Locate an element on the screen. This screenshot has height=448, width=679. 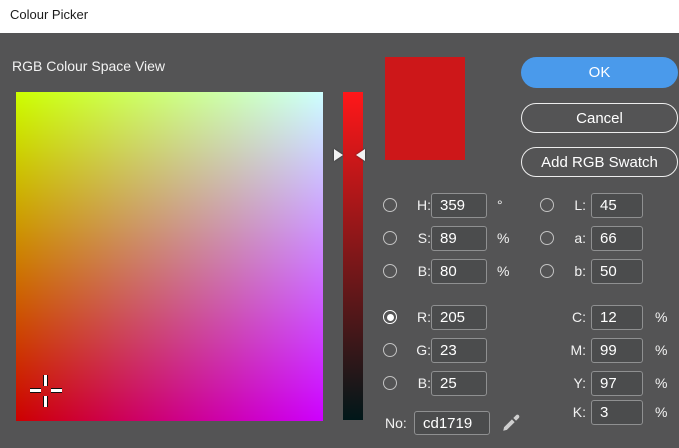
field-input-k is located at coordinates (617, 412).